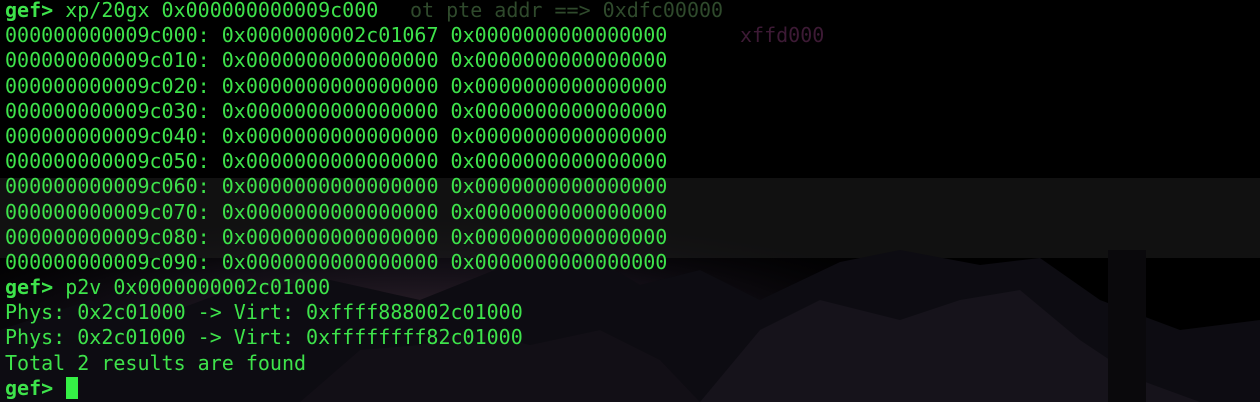 Image resolution: width=1260 pixels, height=402 pixels. I want to click on memory-address: 000000000009c050:, so click(107, 161).